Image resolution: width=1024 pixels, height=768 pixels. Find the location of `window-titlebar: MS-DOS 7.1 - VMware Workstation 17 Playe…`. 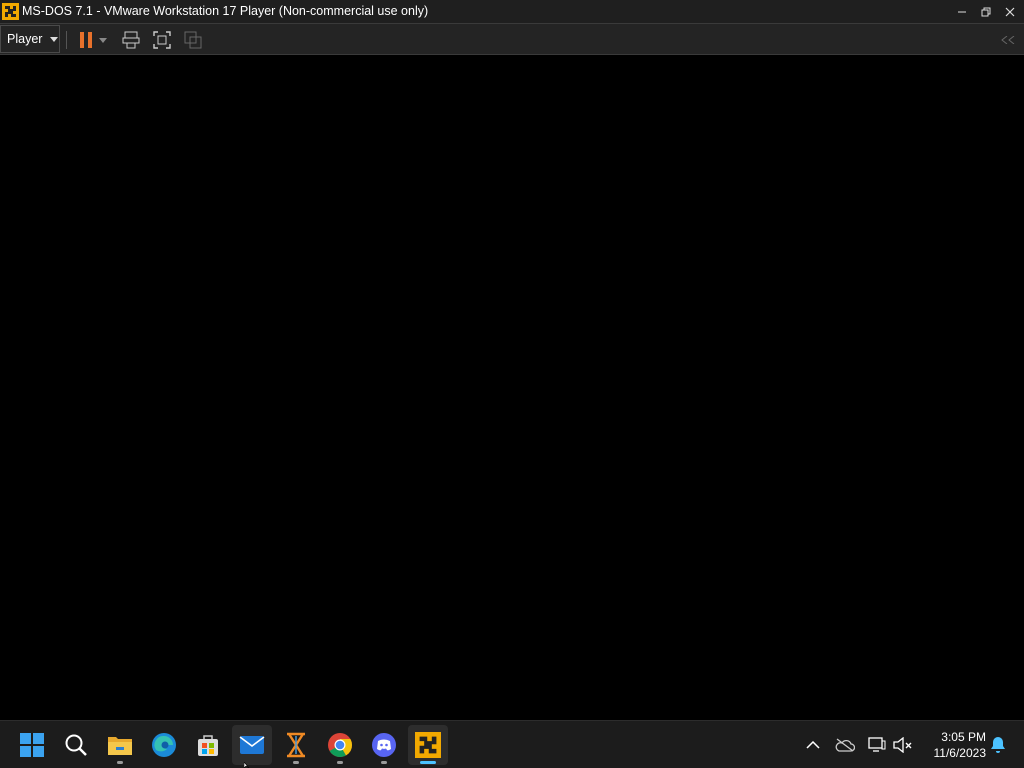

window-titlebar: MS-DOS 7.1 - VMware Workstation 17 Playe… is located at coordinates (512, 11).